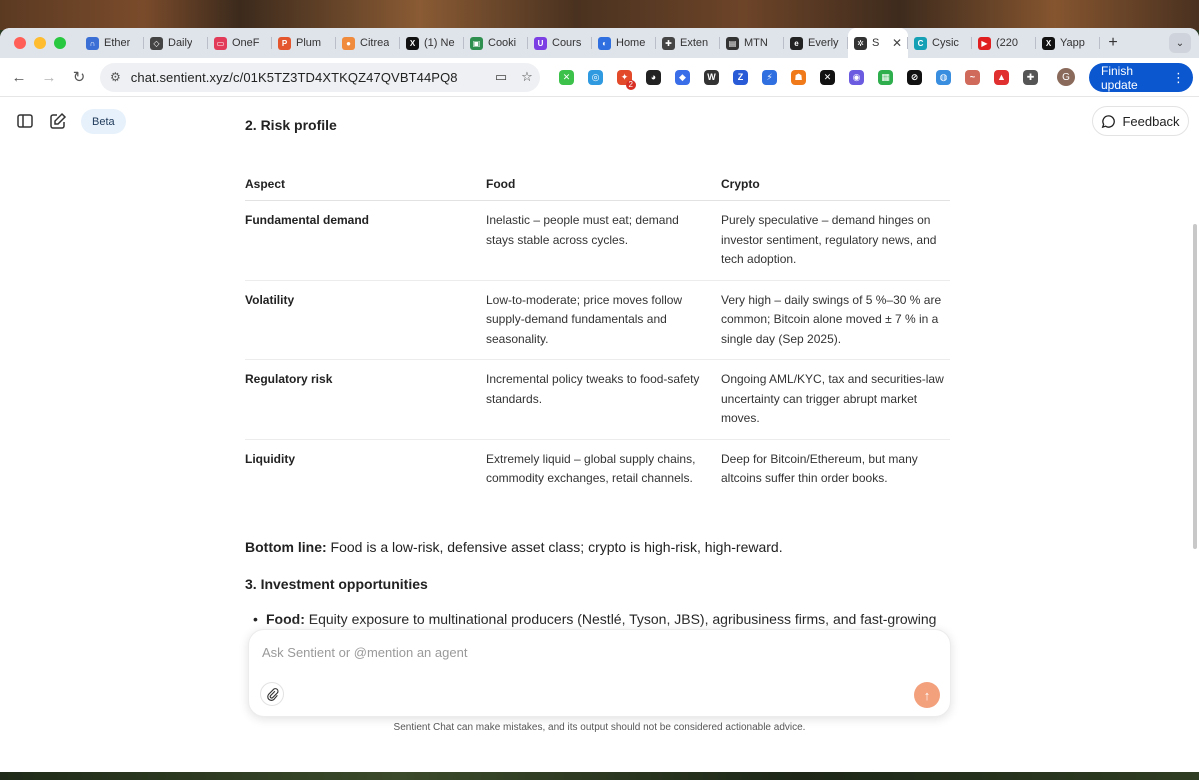 This screenshot has width=1199, height=780. What do you see at coordinates (49, 77) in the screenshot?
I see `forward-button: →` at bounding box center [49, 77].